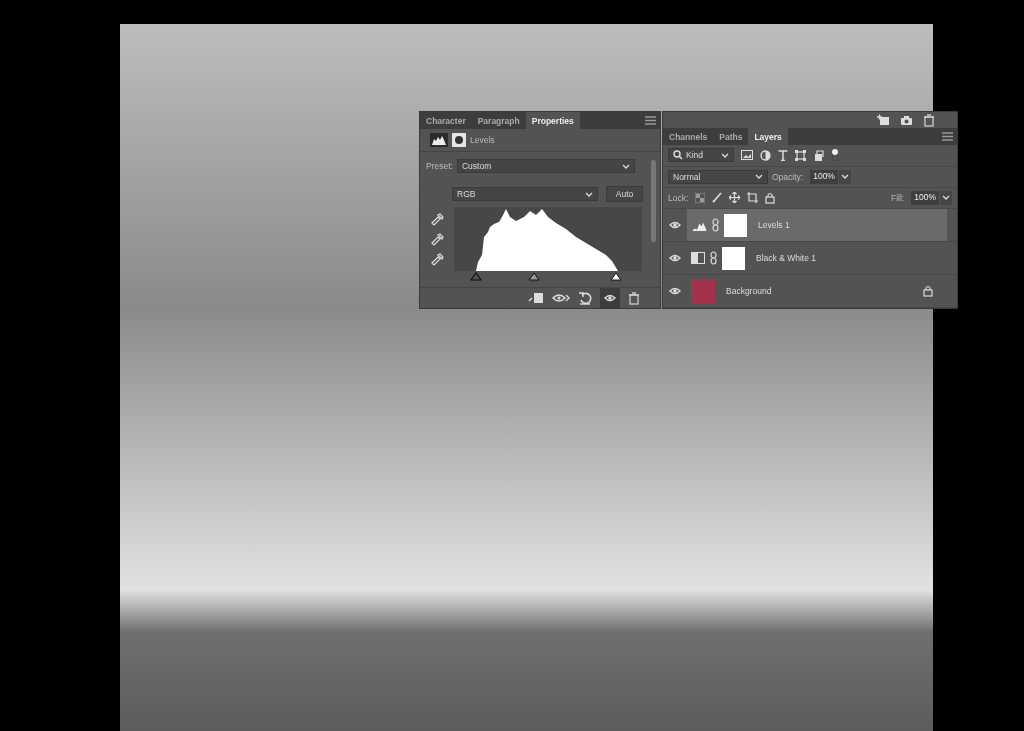 The height and width of the screenshot is (731, 1024). I want to click on panel-tab: Layers, so click(768, 137).